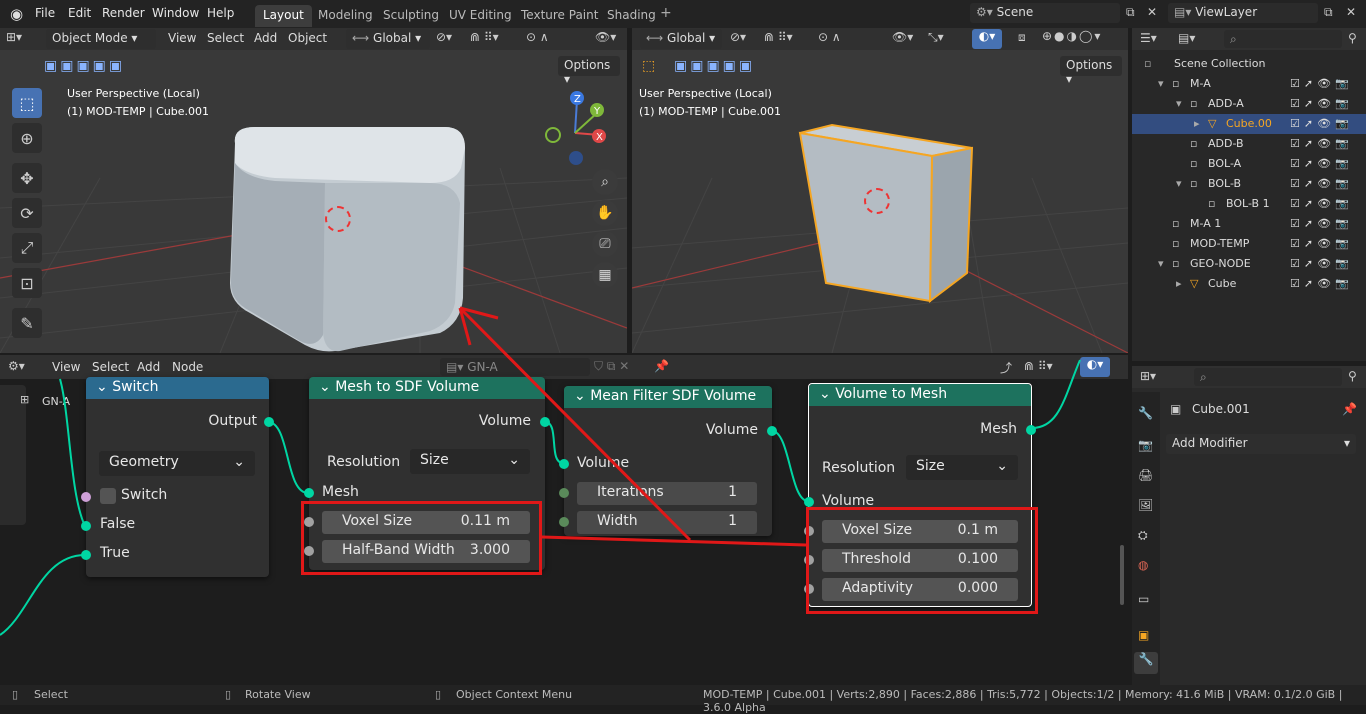 The image size is (1366, 714). I want to click on switch-type-dropdown: Geometry ⌄, so click(177, 463).